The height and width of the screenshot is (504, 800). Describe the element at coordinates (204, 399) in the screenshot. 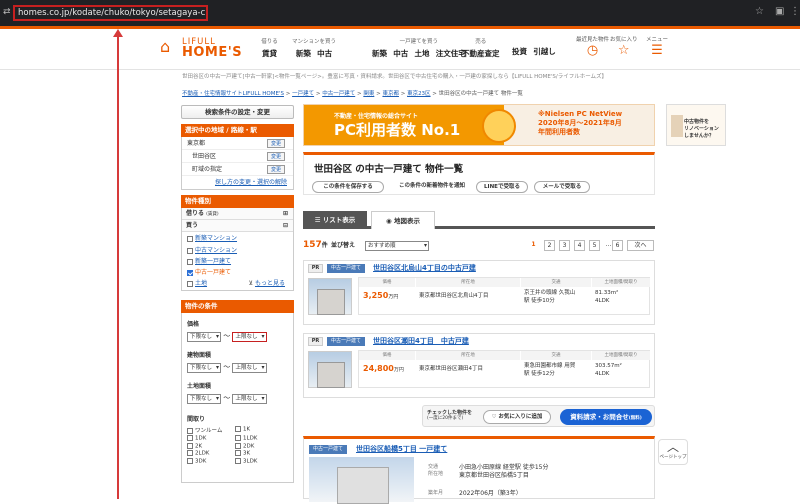

I see `land-min-select: 下限なし` at that location.